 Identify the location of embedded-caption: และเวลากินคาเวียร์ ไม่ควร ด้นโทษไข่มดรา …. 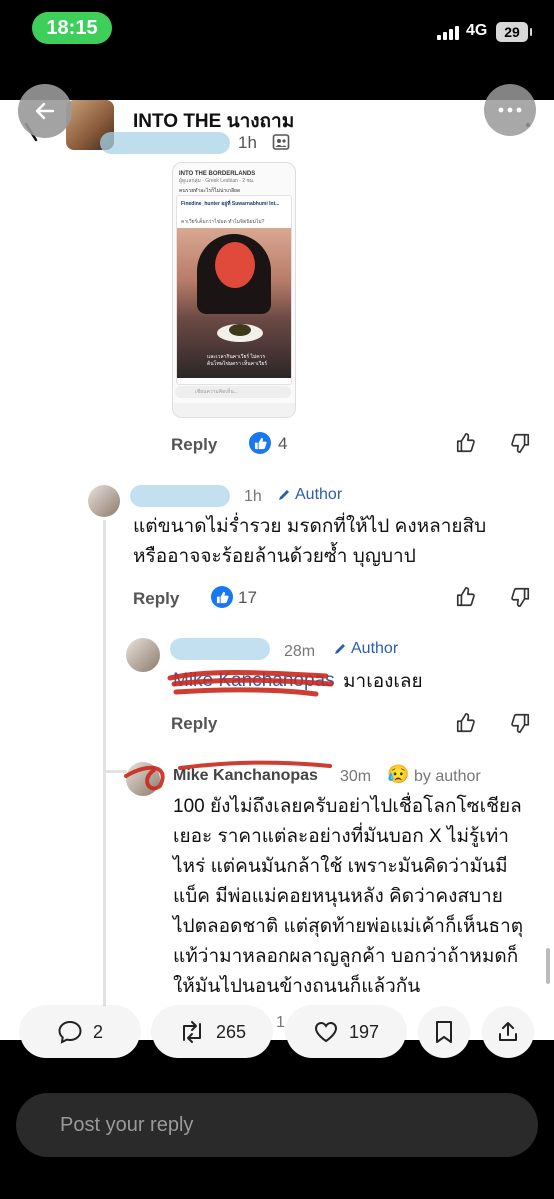
(237, 360).